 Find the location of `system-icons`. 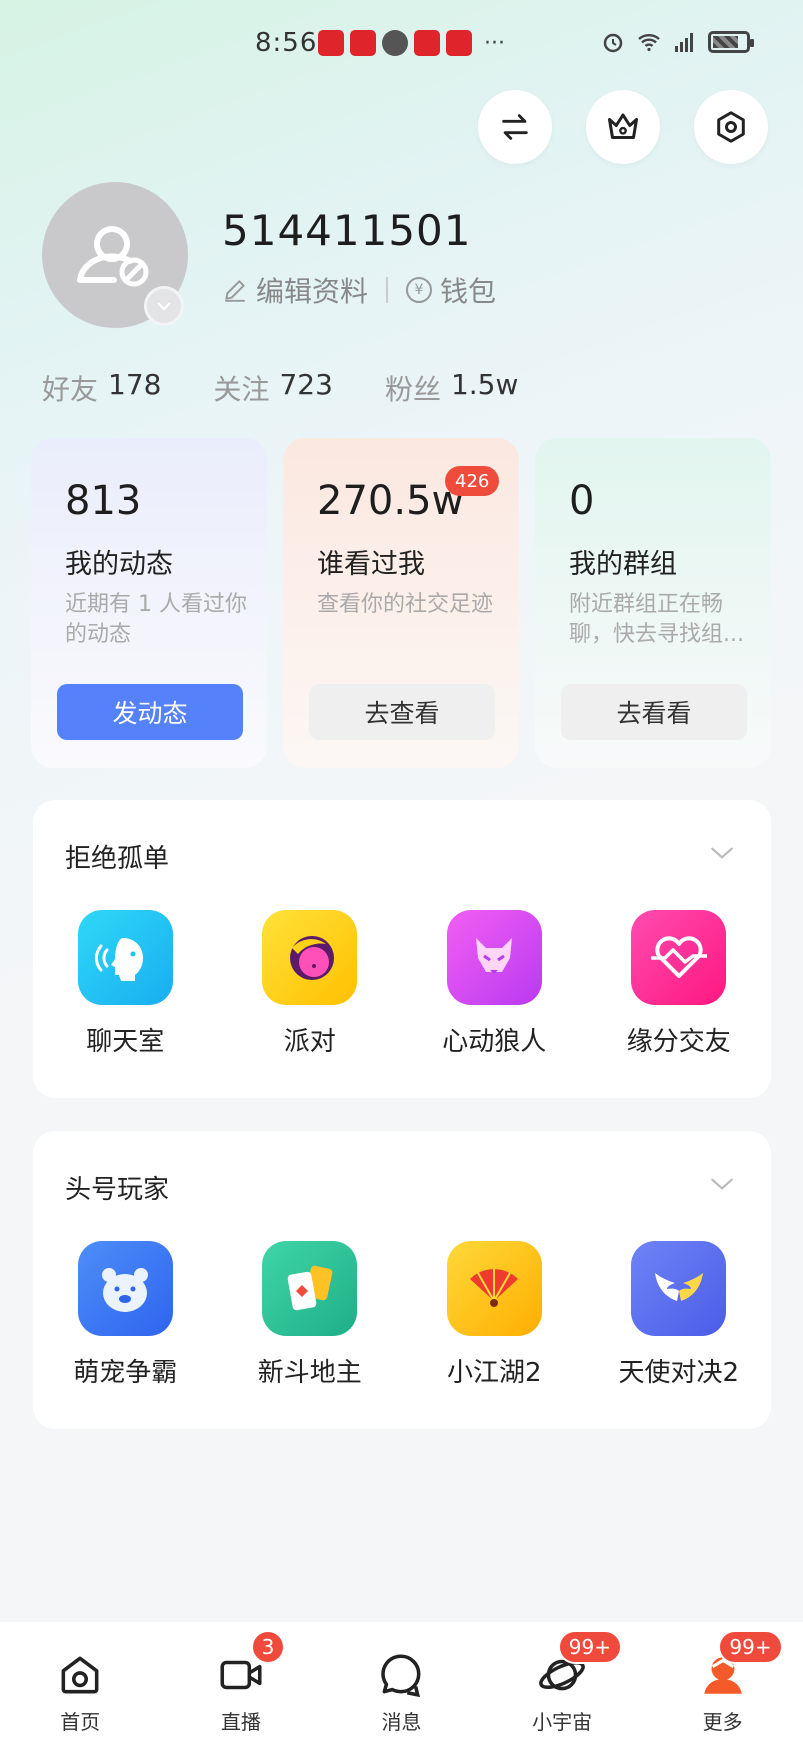

system-icons is located at coordinates (677, 42).